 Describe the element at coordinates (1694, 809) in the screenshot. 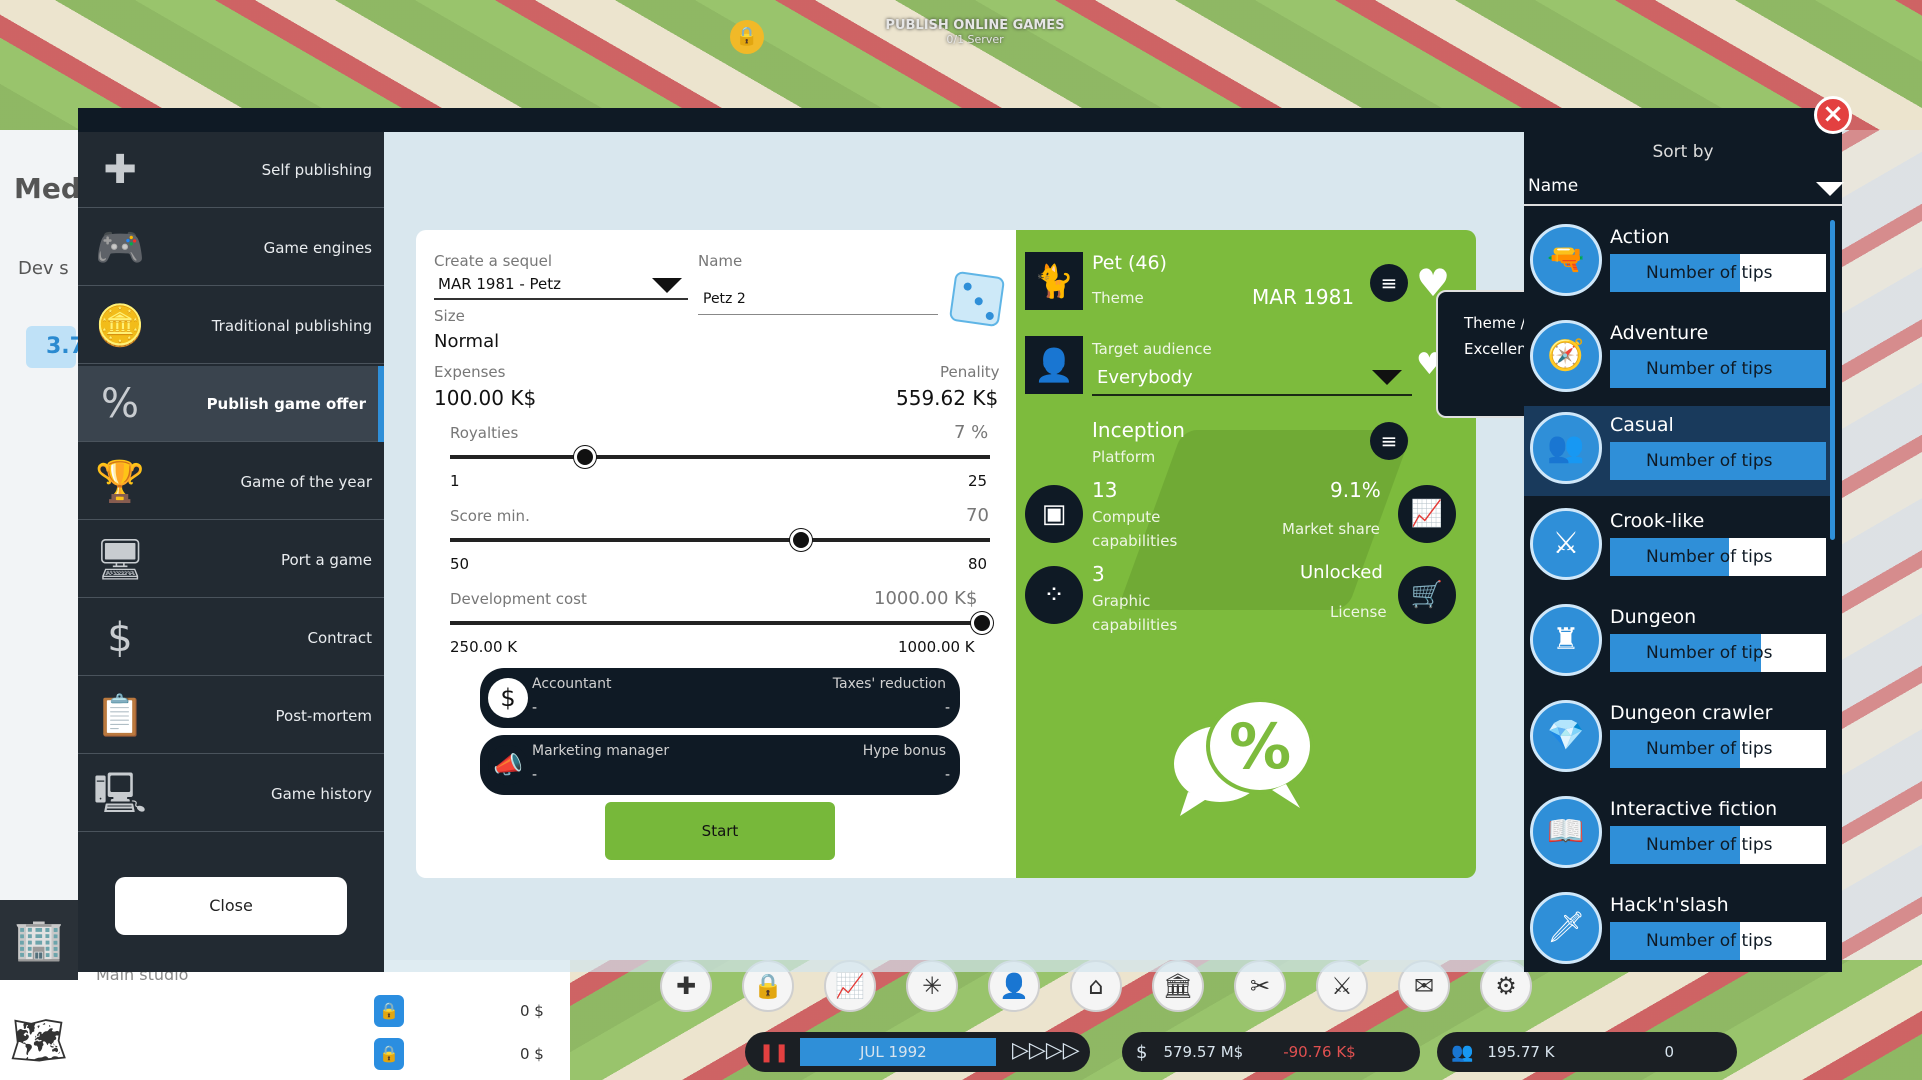

I see `genre-name: Interactive fiction` at that location.